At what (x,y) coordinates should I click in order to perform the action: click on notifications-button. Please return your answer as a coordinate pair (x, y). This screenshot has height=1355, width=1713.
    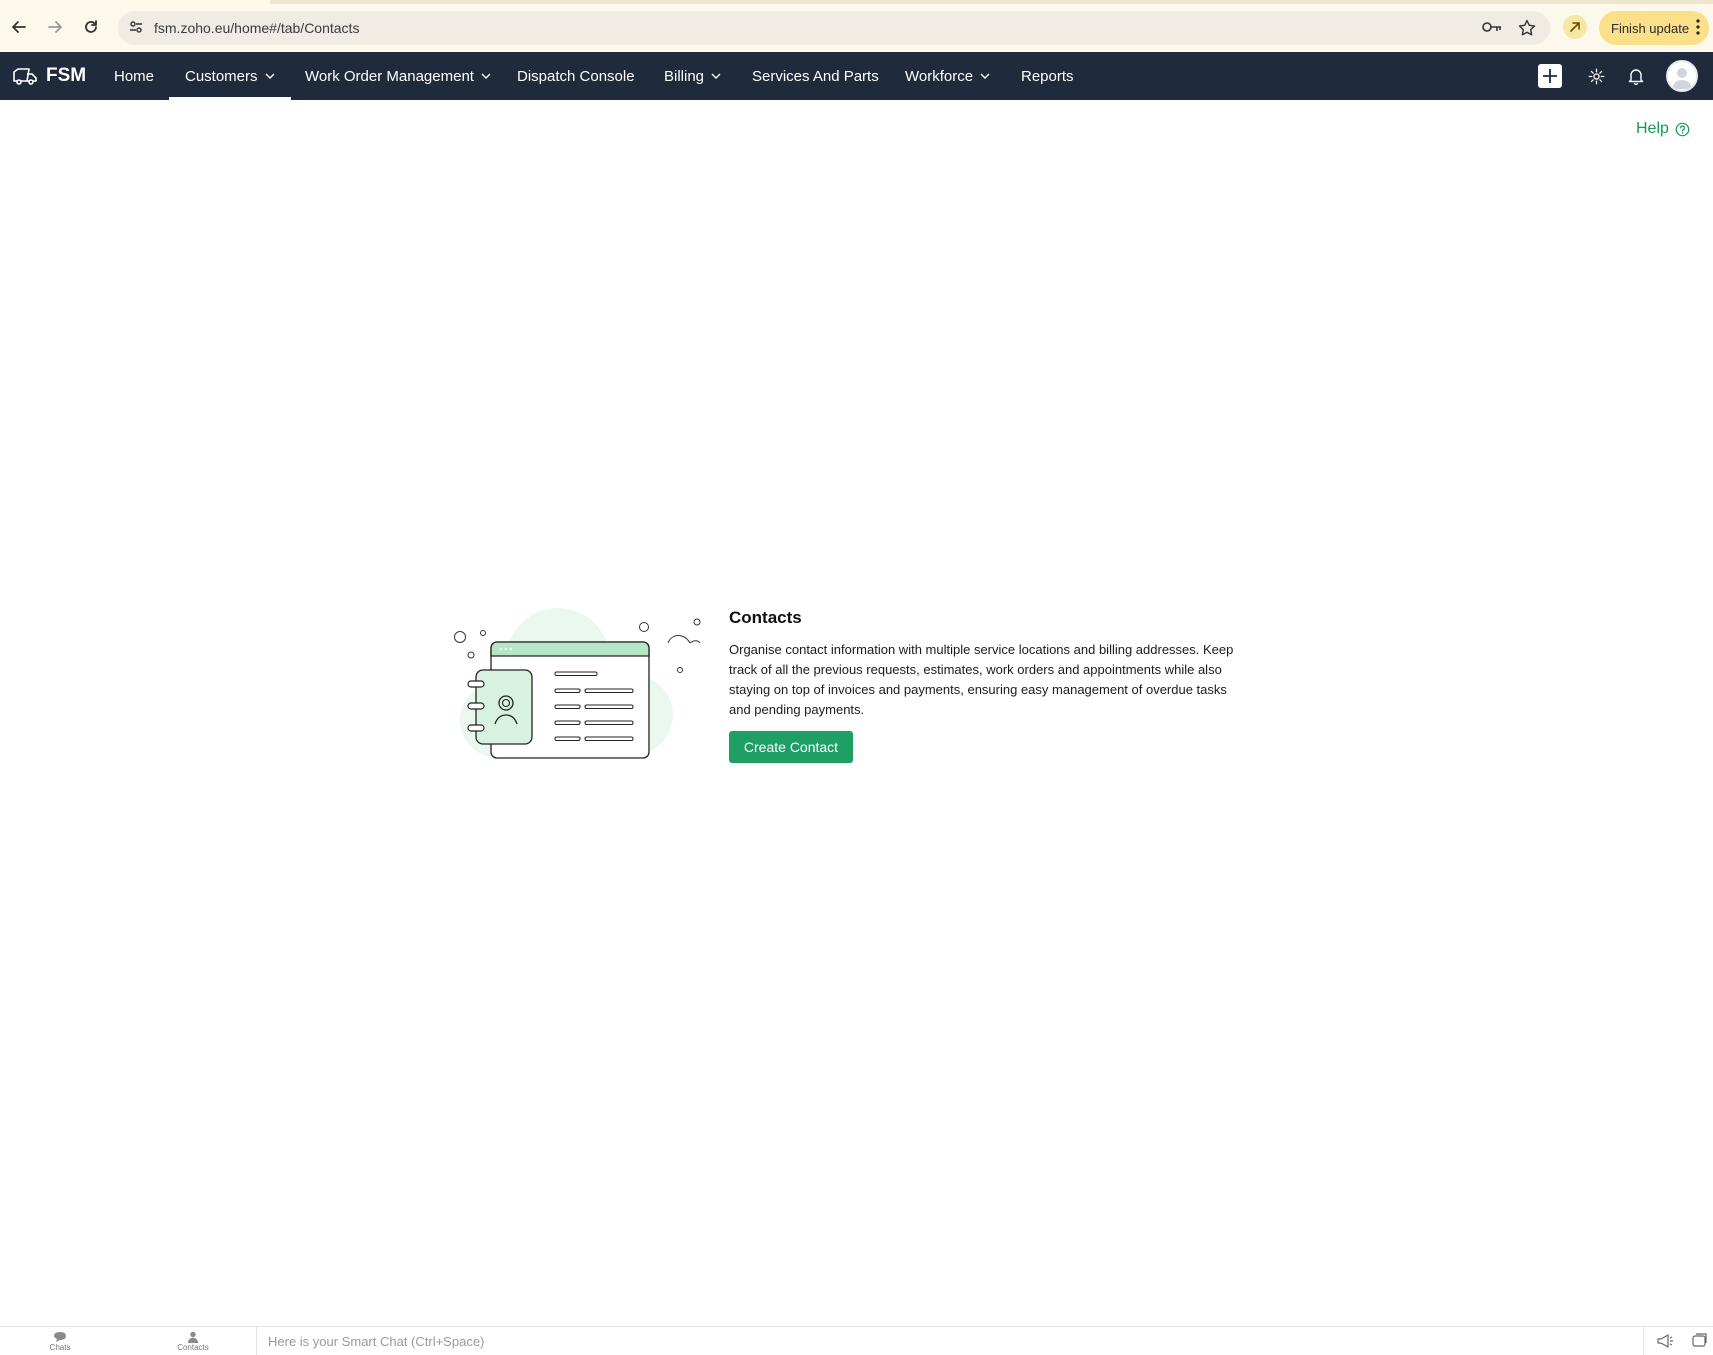
    Looking at the image, I should click on (1636, 76).